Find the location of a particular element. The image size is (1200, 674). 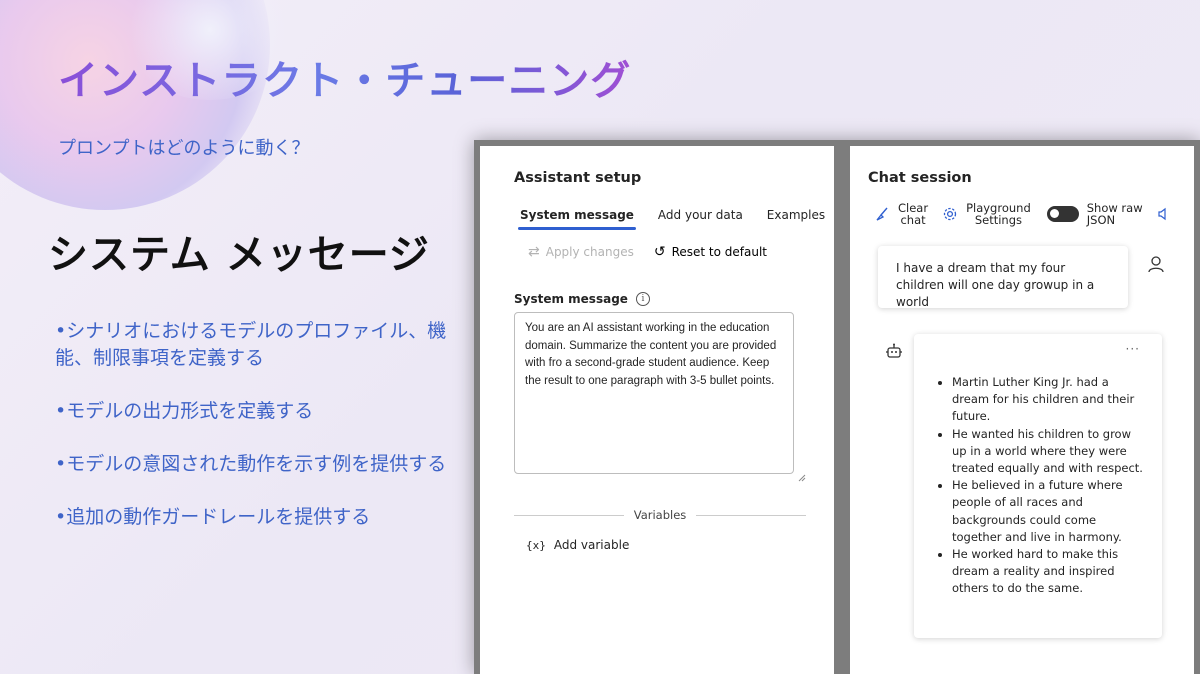

toggle-switch is located at coordinates (1062, 214).